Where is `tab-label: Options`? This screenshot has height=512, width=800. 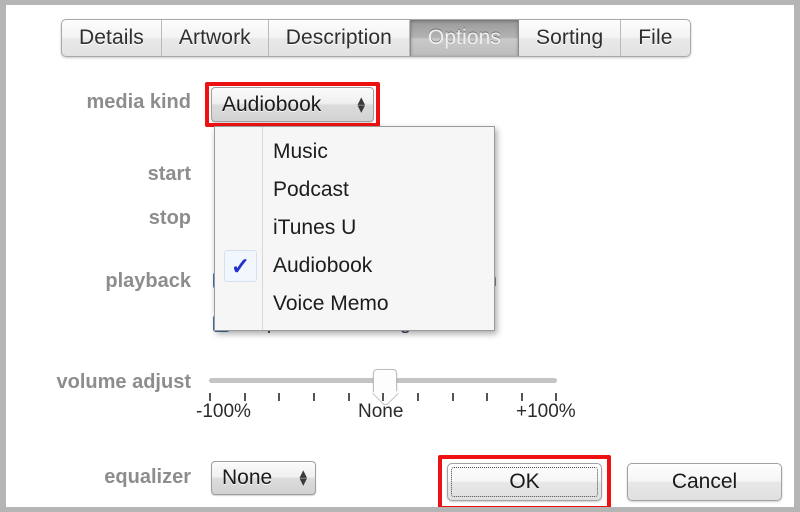
tab-label: Options is located at coordinates (464, 37).